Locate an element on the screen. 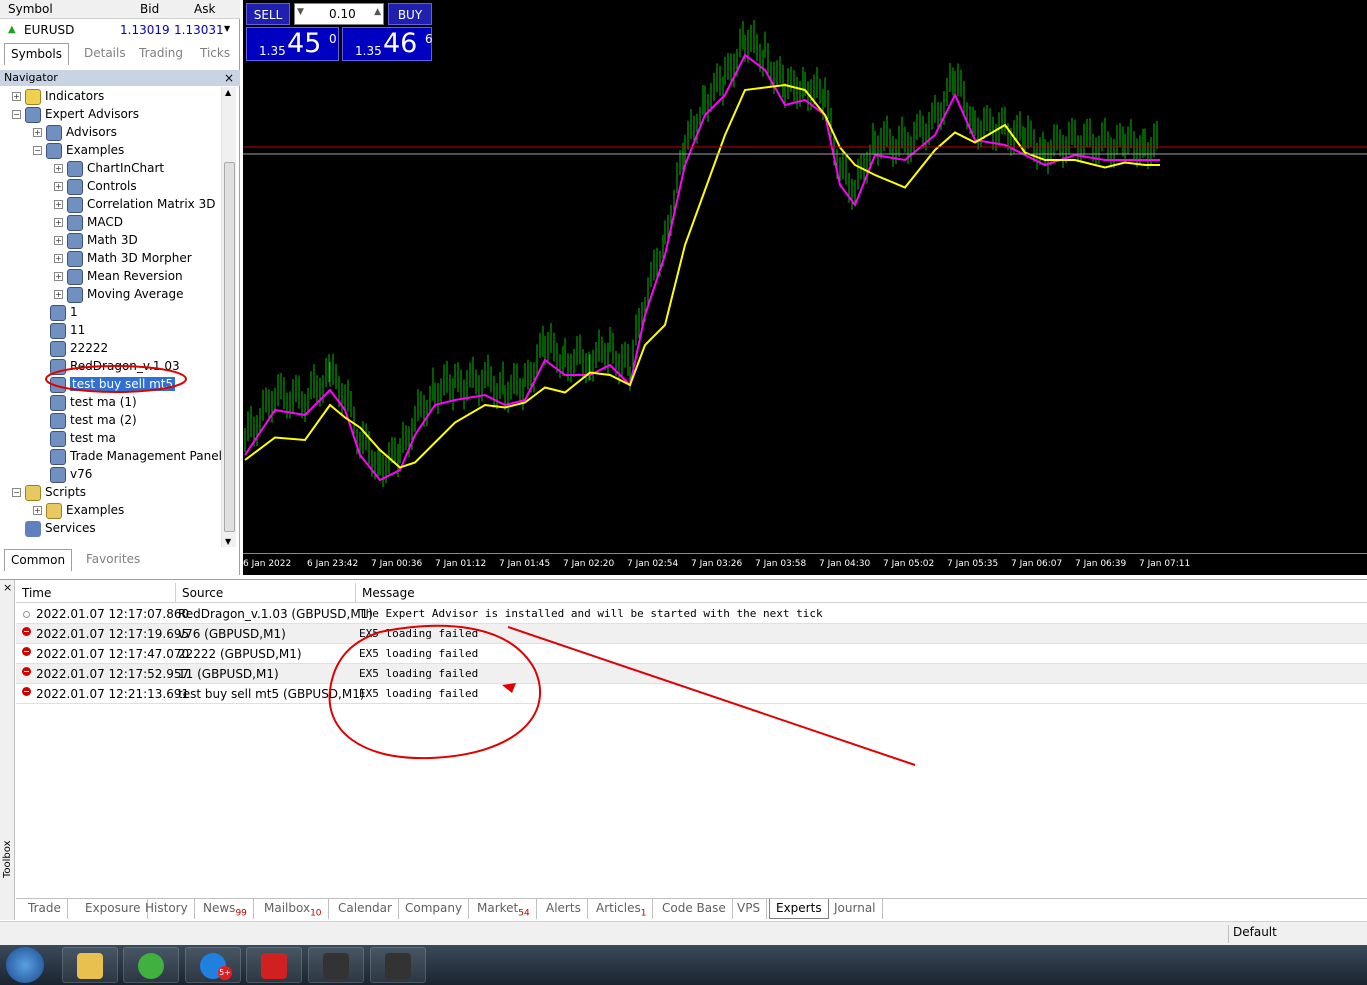  lot-size-field: ▼ 0.10 ▲ is located at coordinates (339, 14).